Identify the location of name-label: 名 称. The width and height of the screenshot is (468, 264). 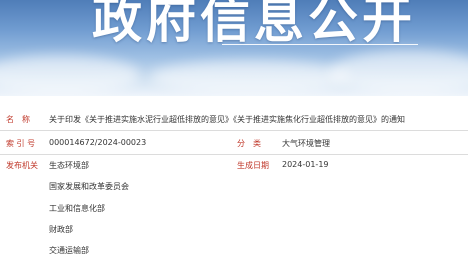
(18, 119).